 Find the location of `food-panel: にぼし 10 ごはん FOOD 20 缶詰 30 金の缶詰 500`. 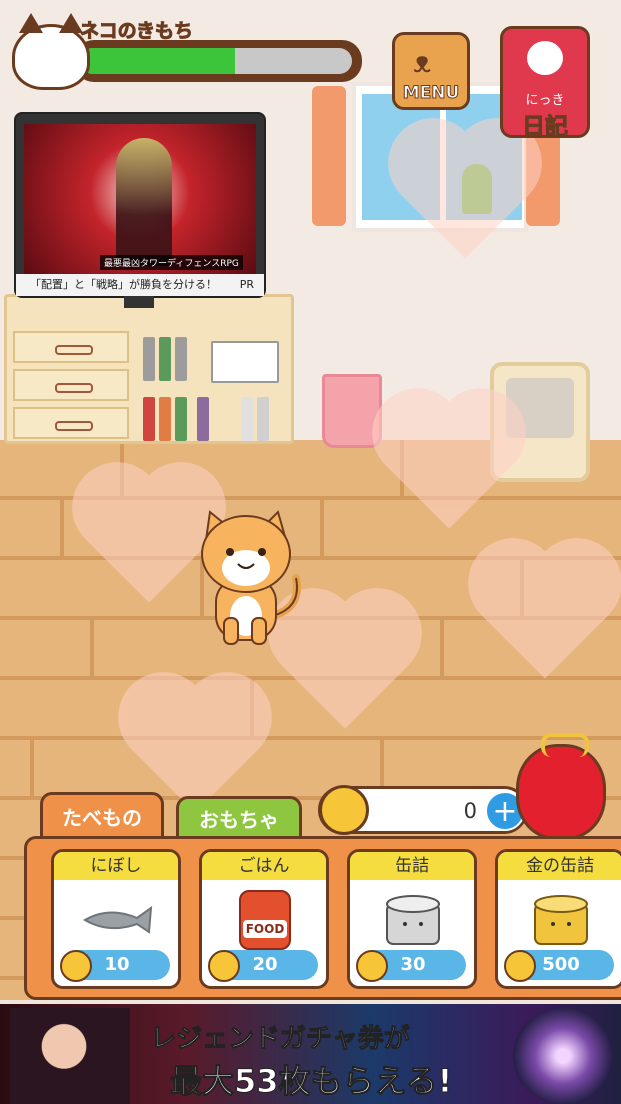

food-panel: にぼし 10 ごはん FOOD 20 缶詰 30 金の缶詰 500 is located at coordinates (322, 918).